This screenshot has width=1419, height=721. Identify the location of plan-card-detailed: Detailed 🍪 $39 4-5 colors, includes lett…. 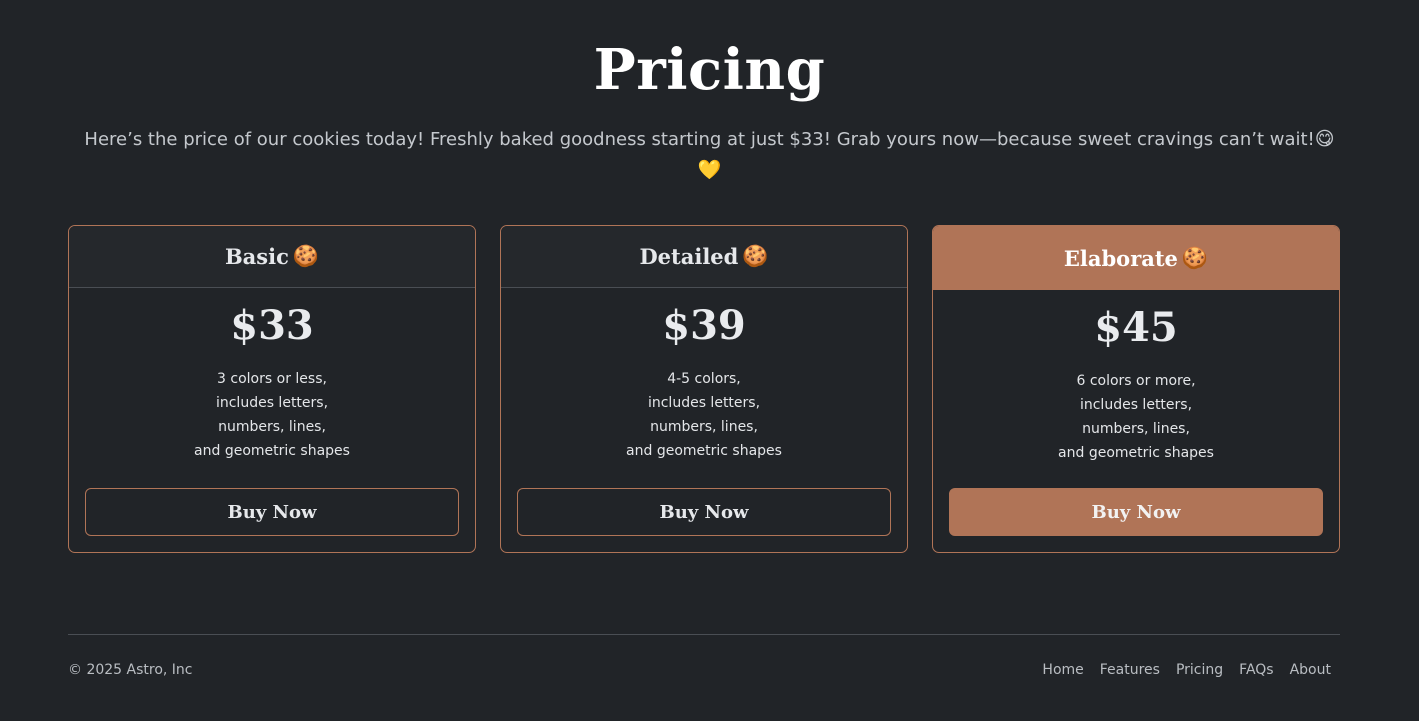
(704, 389).